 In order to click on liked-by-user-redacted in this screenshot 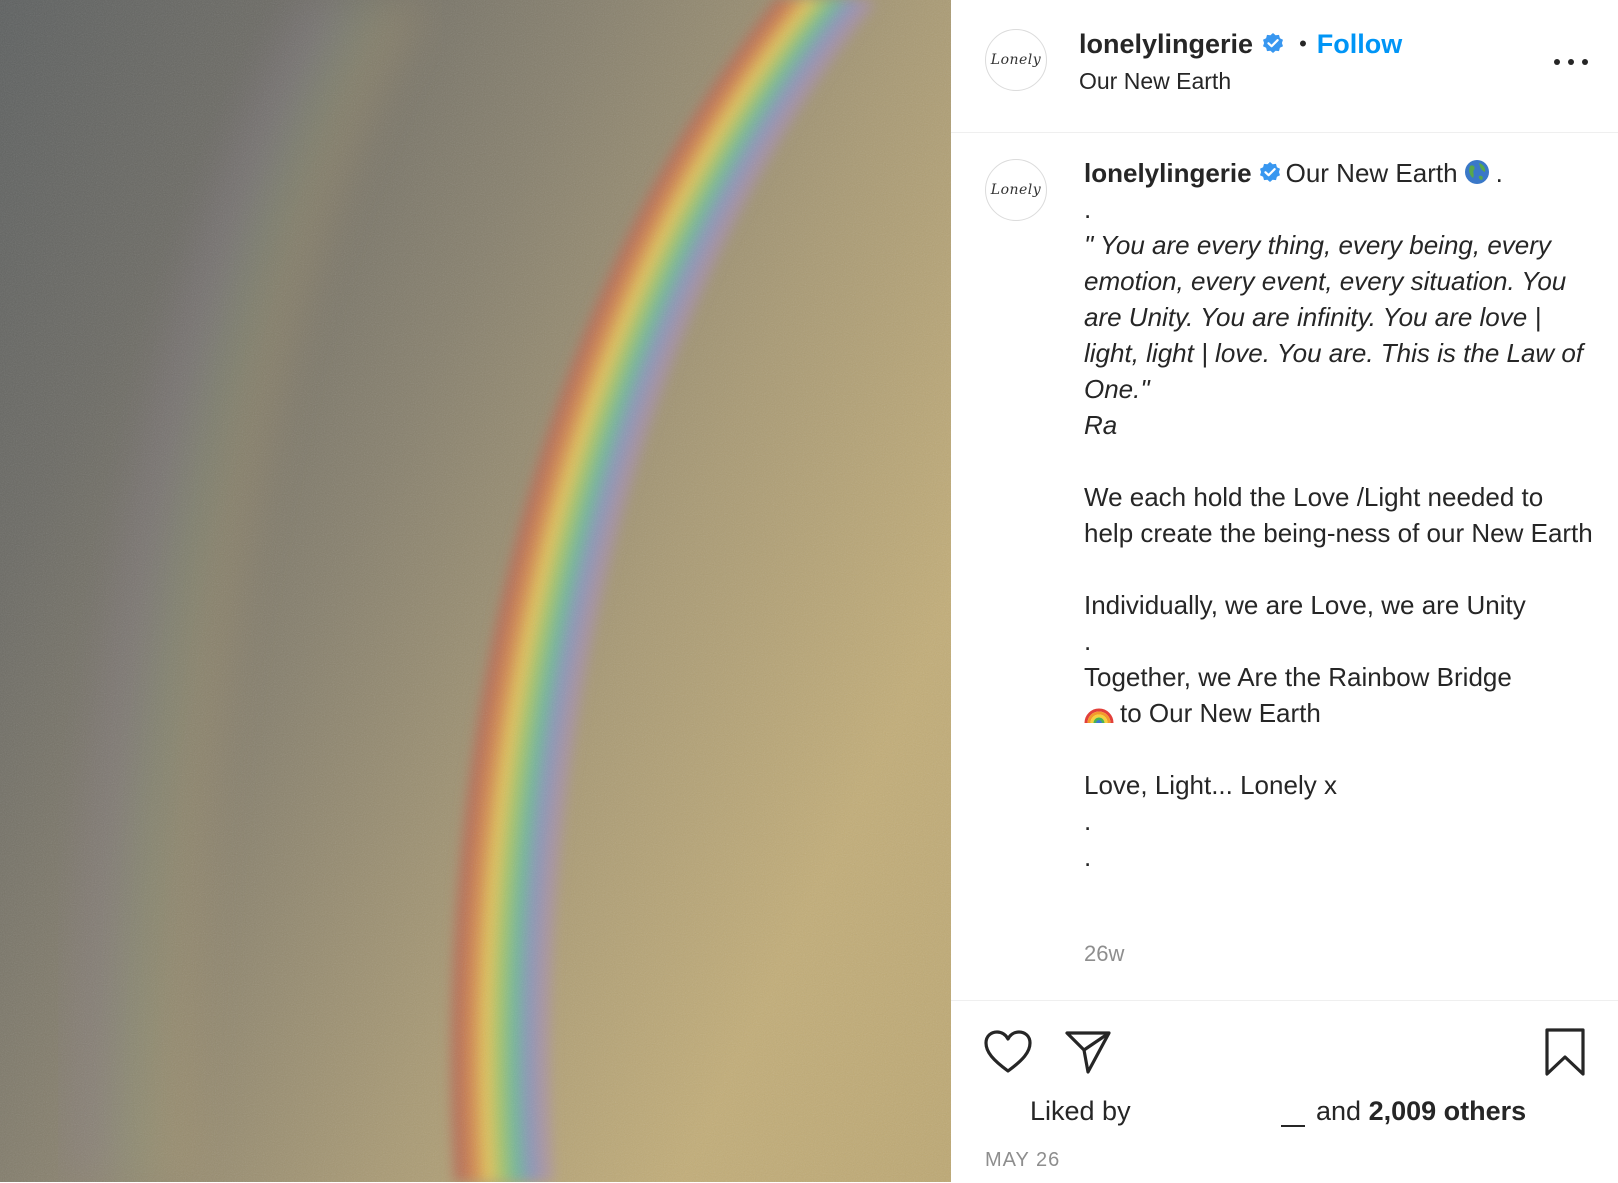, I will do `click(1293, 1126)`.